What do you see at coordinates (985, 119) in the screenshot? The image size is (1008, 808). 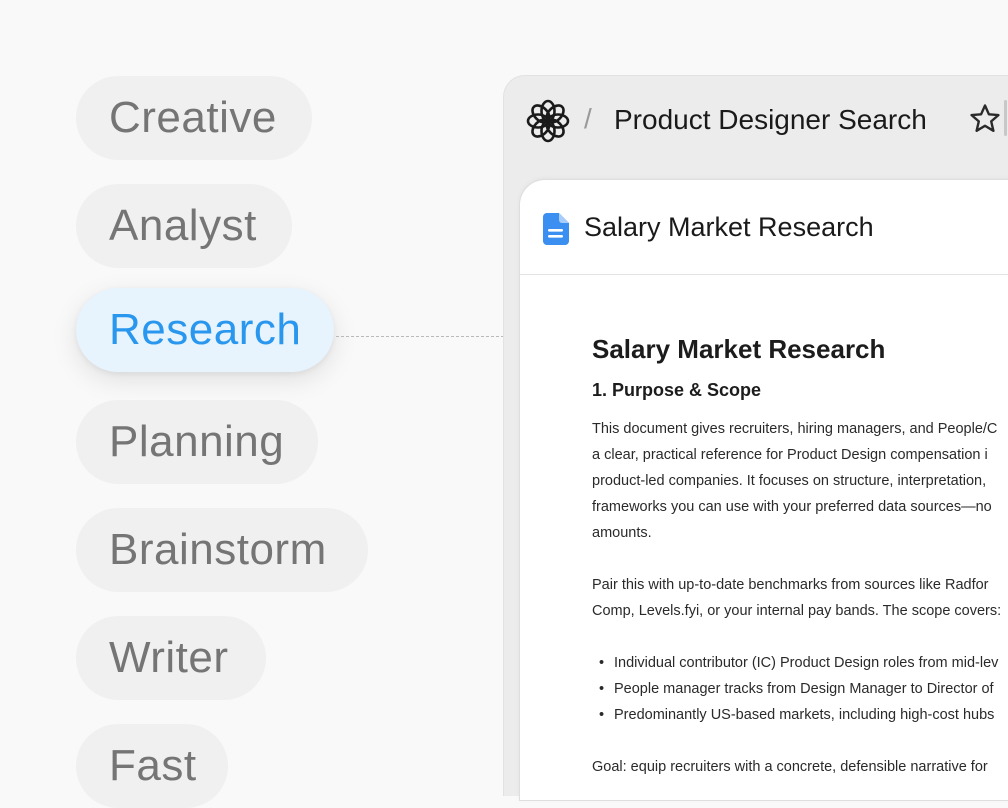 I see `star-icon` at bounding box center [985, 119].